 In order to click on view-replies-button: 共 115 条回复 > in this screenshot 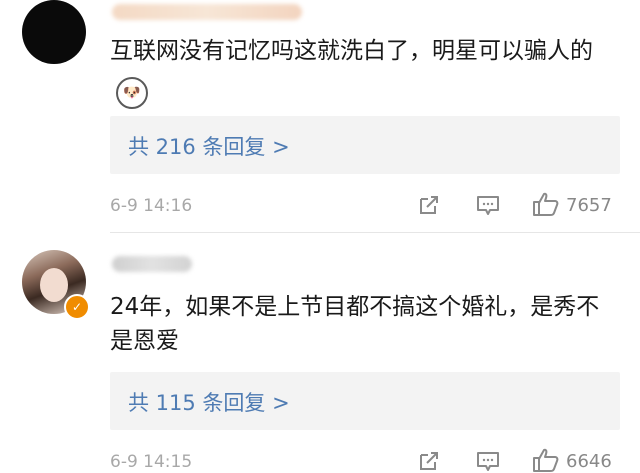, I will do `click(365, 401)`.